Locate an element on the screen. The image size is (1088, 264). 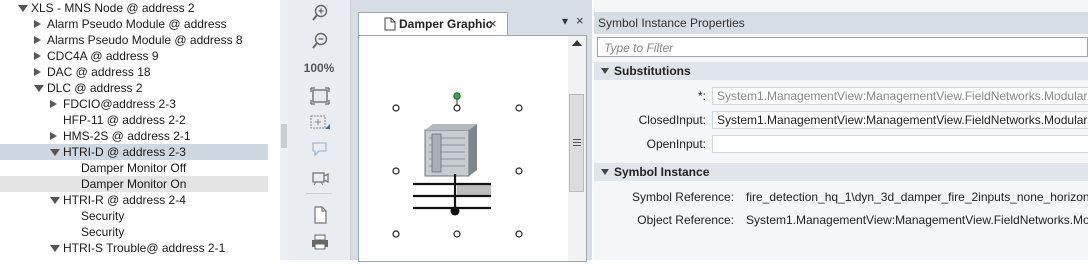
panel-menu-button: ▾ is located at coordinates (565, 21).